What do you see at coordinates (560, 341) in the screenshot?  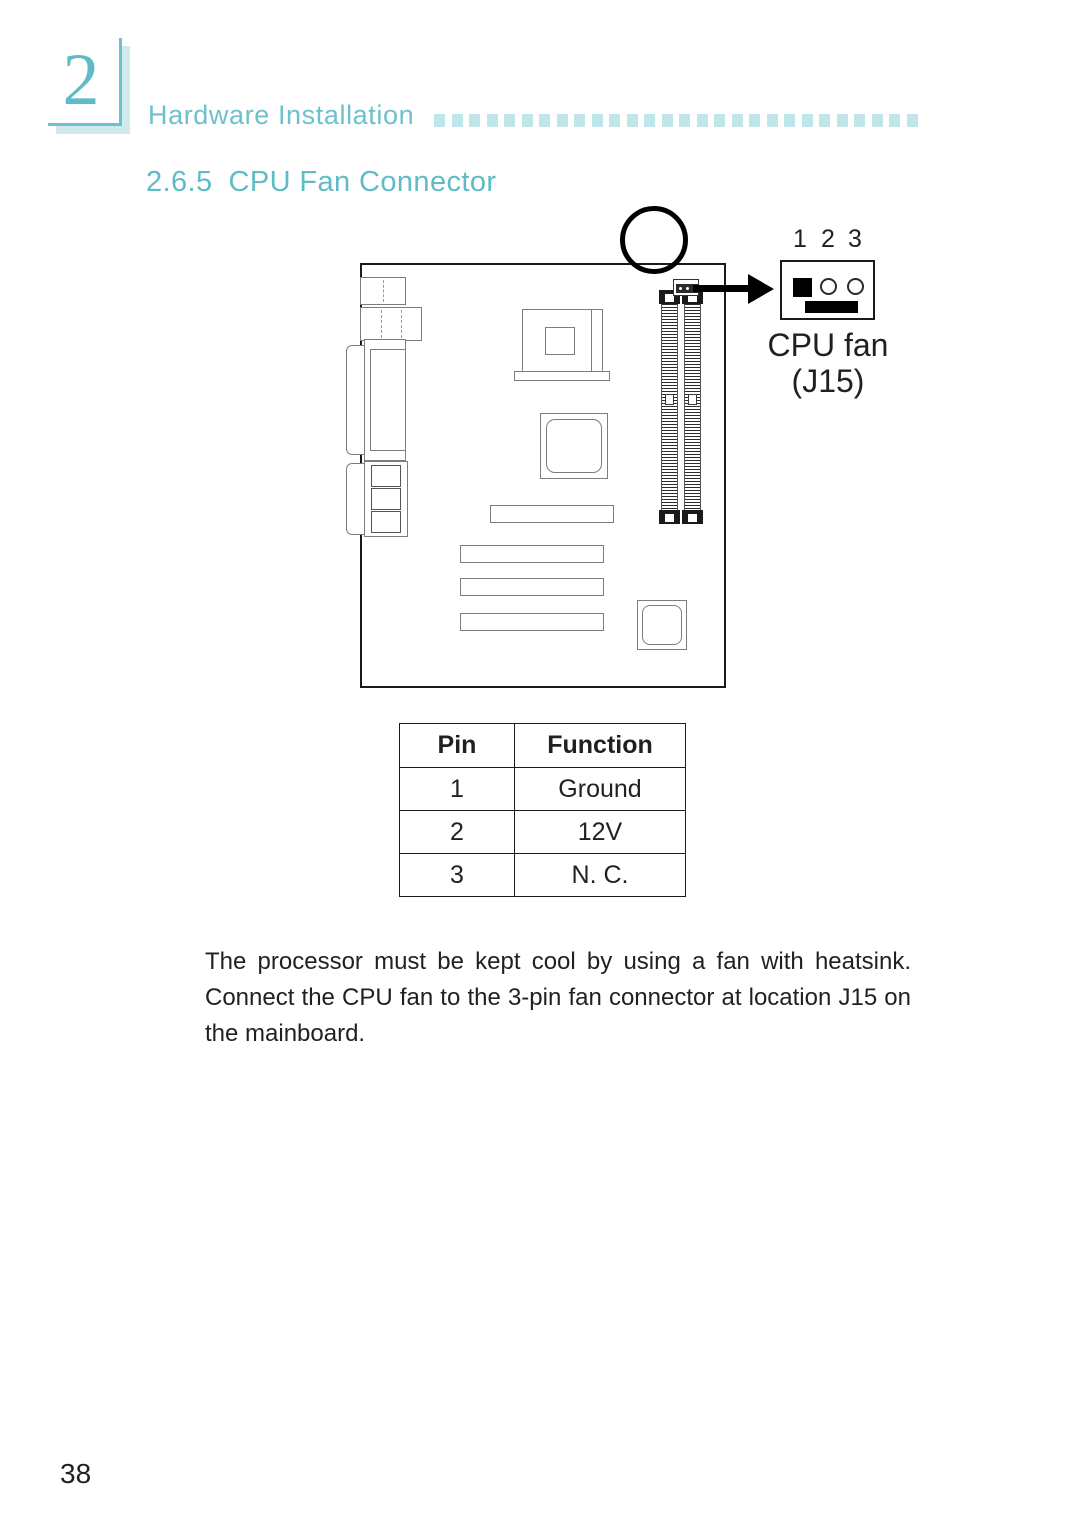 I see `cpu-core-icon` at bounding box center [560, 341].